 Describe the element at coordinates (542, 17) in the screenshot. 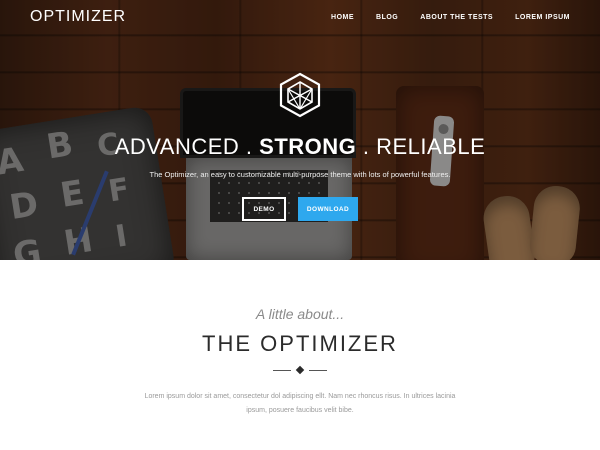

I see `nav-item-lorem-ipsum: LOREM IPSUM` at that location.